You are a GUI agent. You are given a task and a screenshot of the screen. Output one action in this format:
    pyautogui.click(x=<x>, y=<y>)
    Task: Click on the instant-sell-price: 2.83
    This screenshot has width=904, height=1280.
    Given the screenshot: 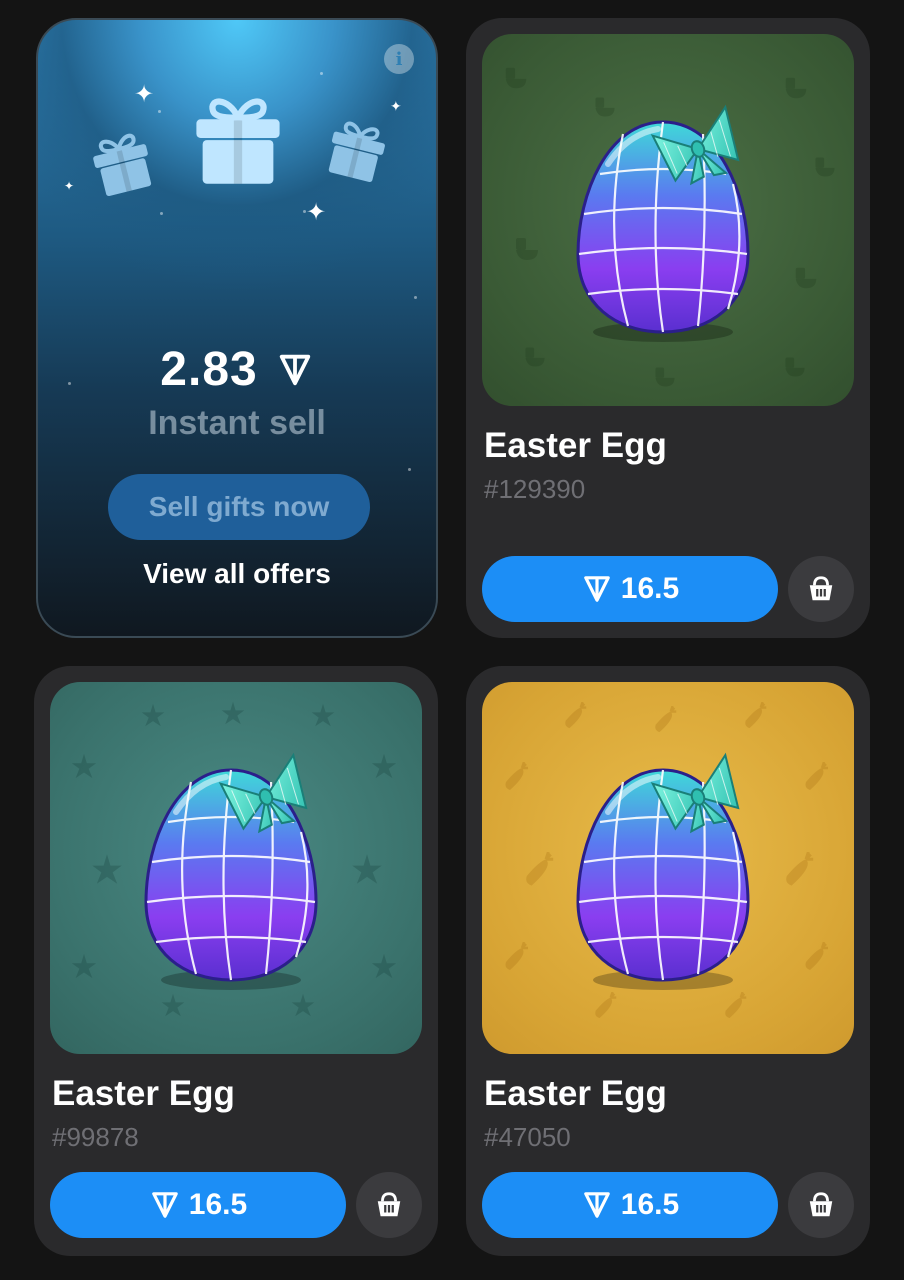 What is the action you would take?
    pyautogui.click(x=237, y=369)
    